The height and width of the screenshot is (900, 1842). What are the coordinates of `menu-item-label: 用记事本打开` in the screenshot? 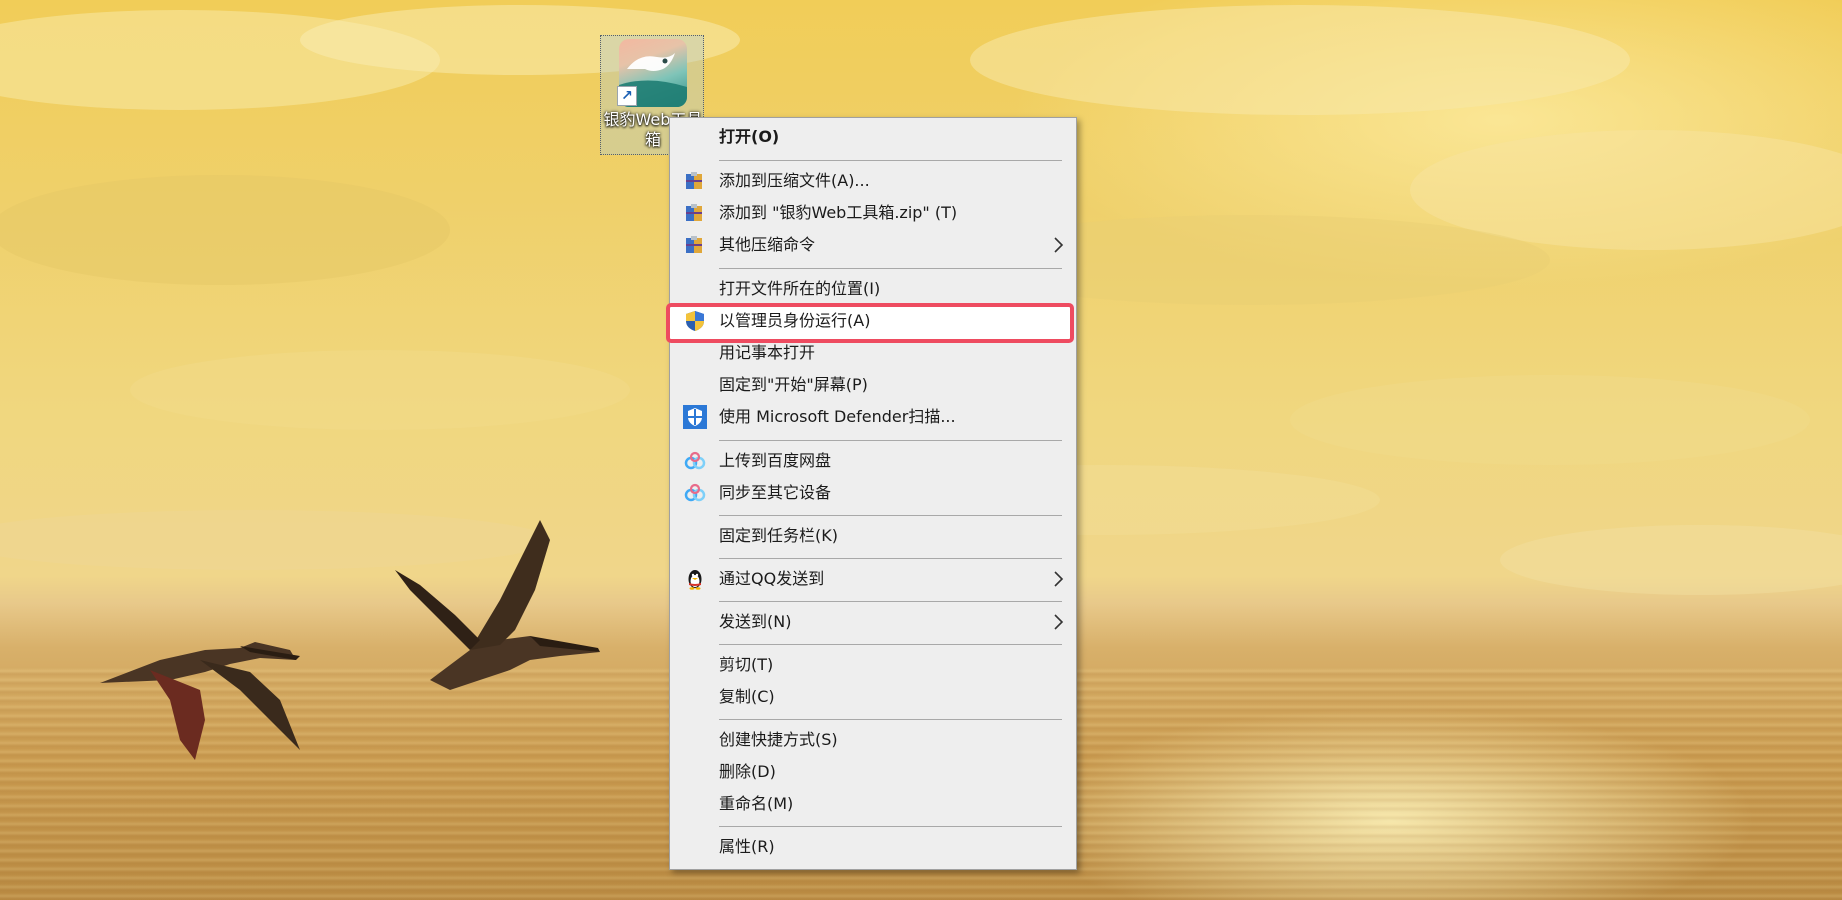 It's located at (767, 352).